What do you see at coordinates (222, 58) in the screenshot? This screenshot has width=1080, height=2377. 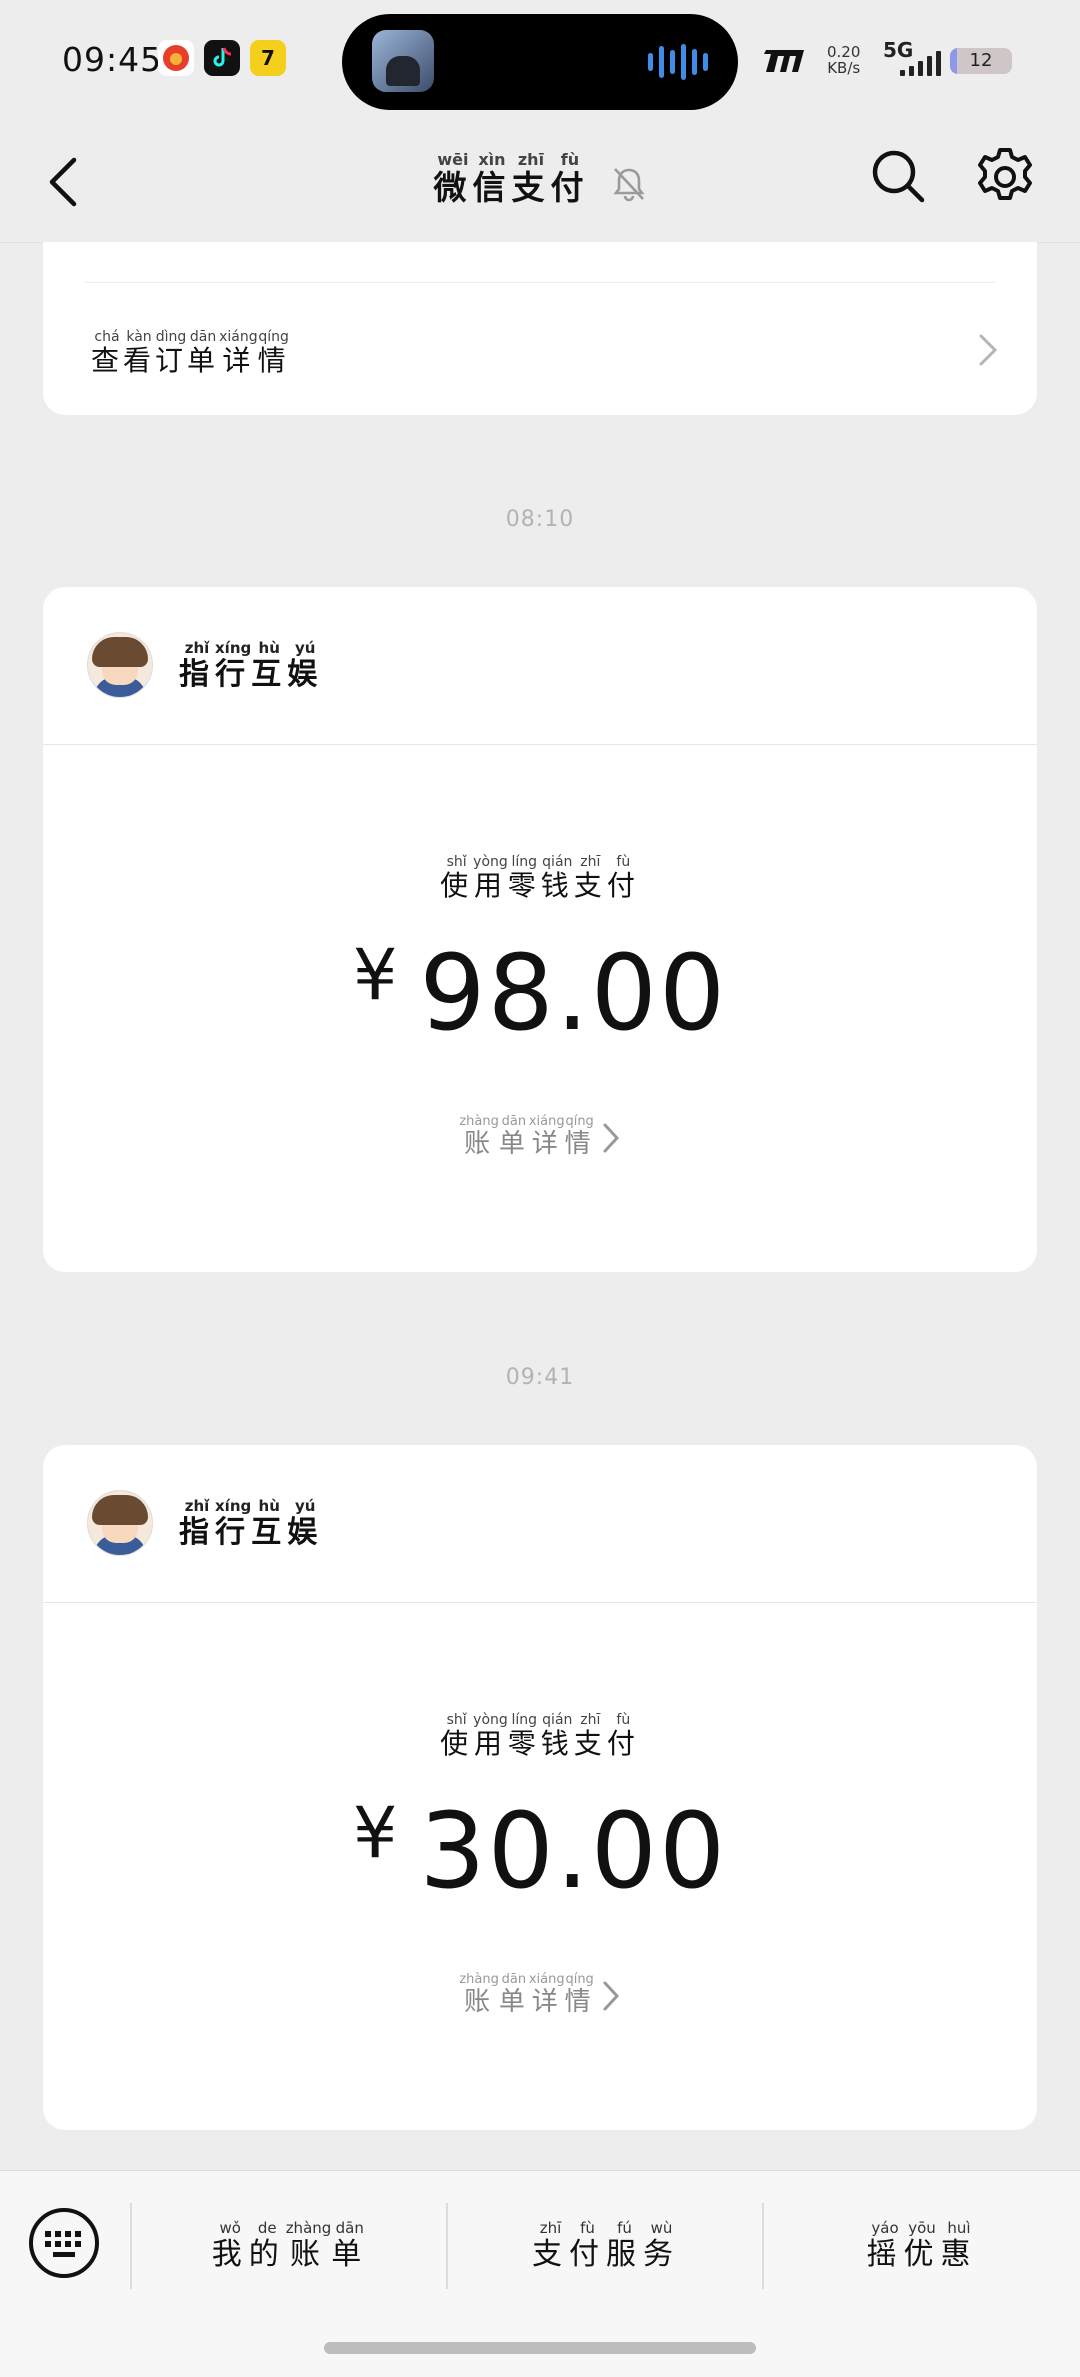 I see `tiktok-icon` at bounding box center [222, 58].